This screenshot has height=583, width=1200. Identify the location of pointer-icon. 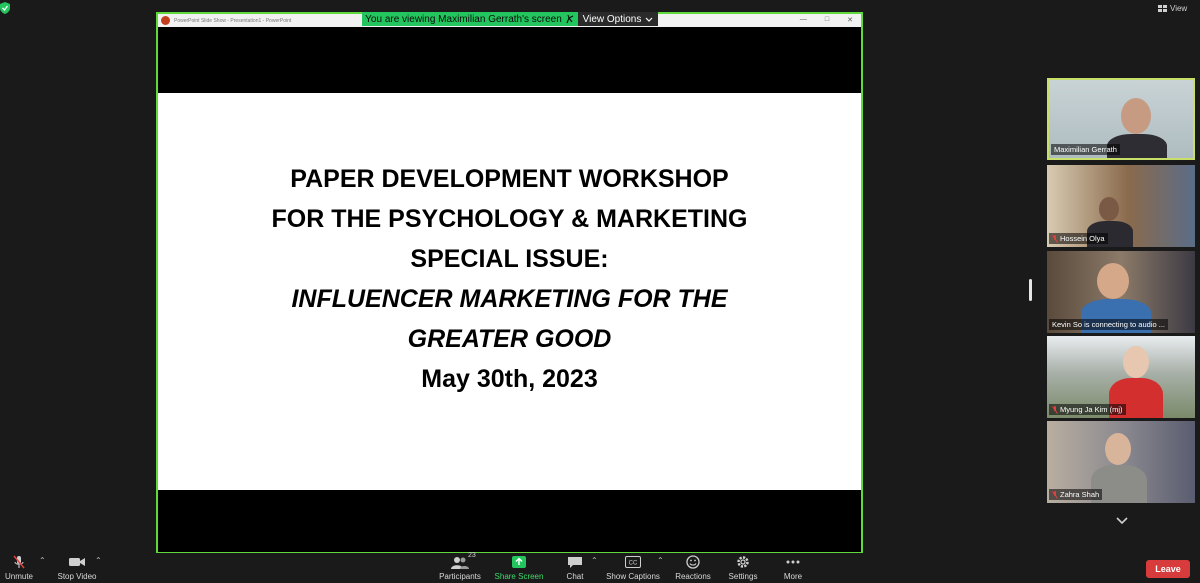
(570, 19).